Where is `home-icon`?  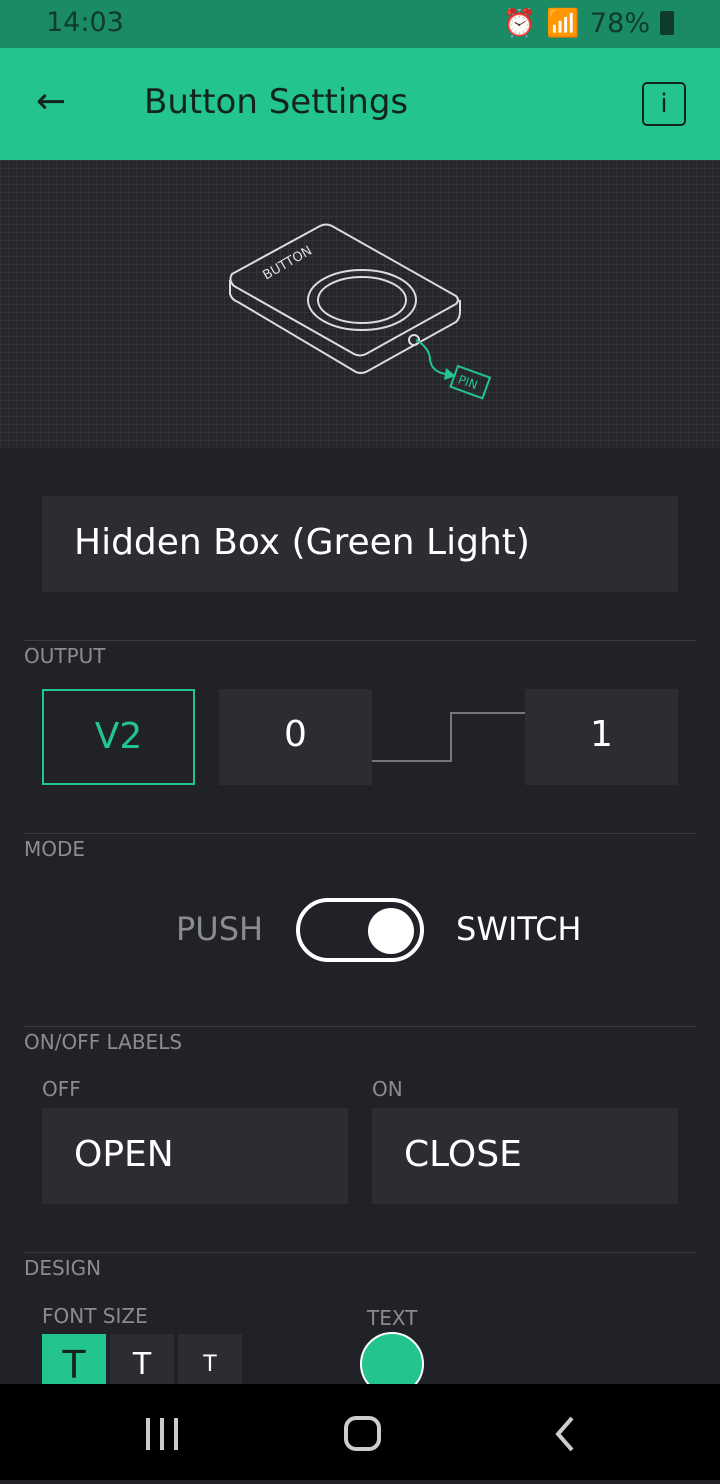
home-icon is located at coordinates (362, 1433).